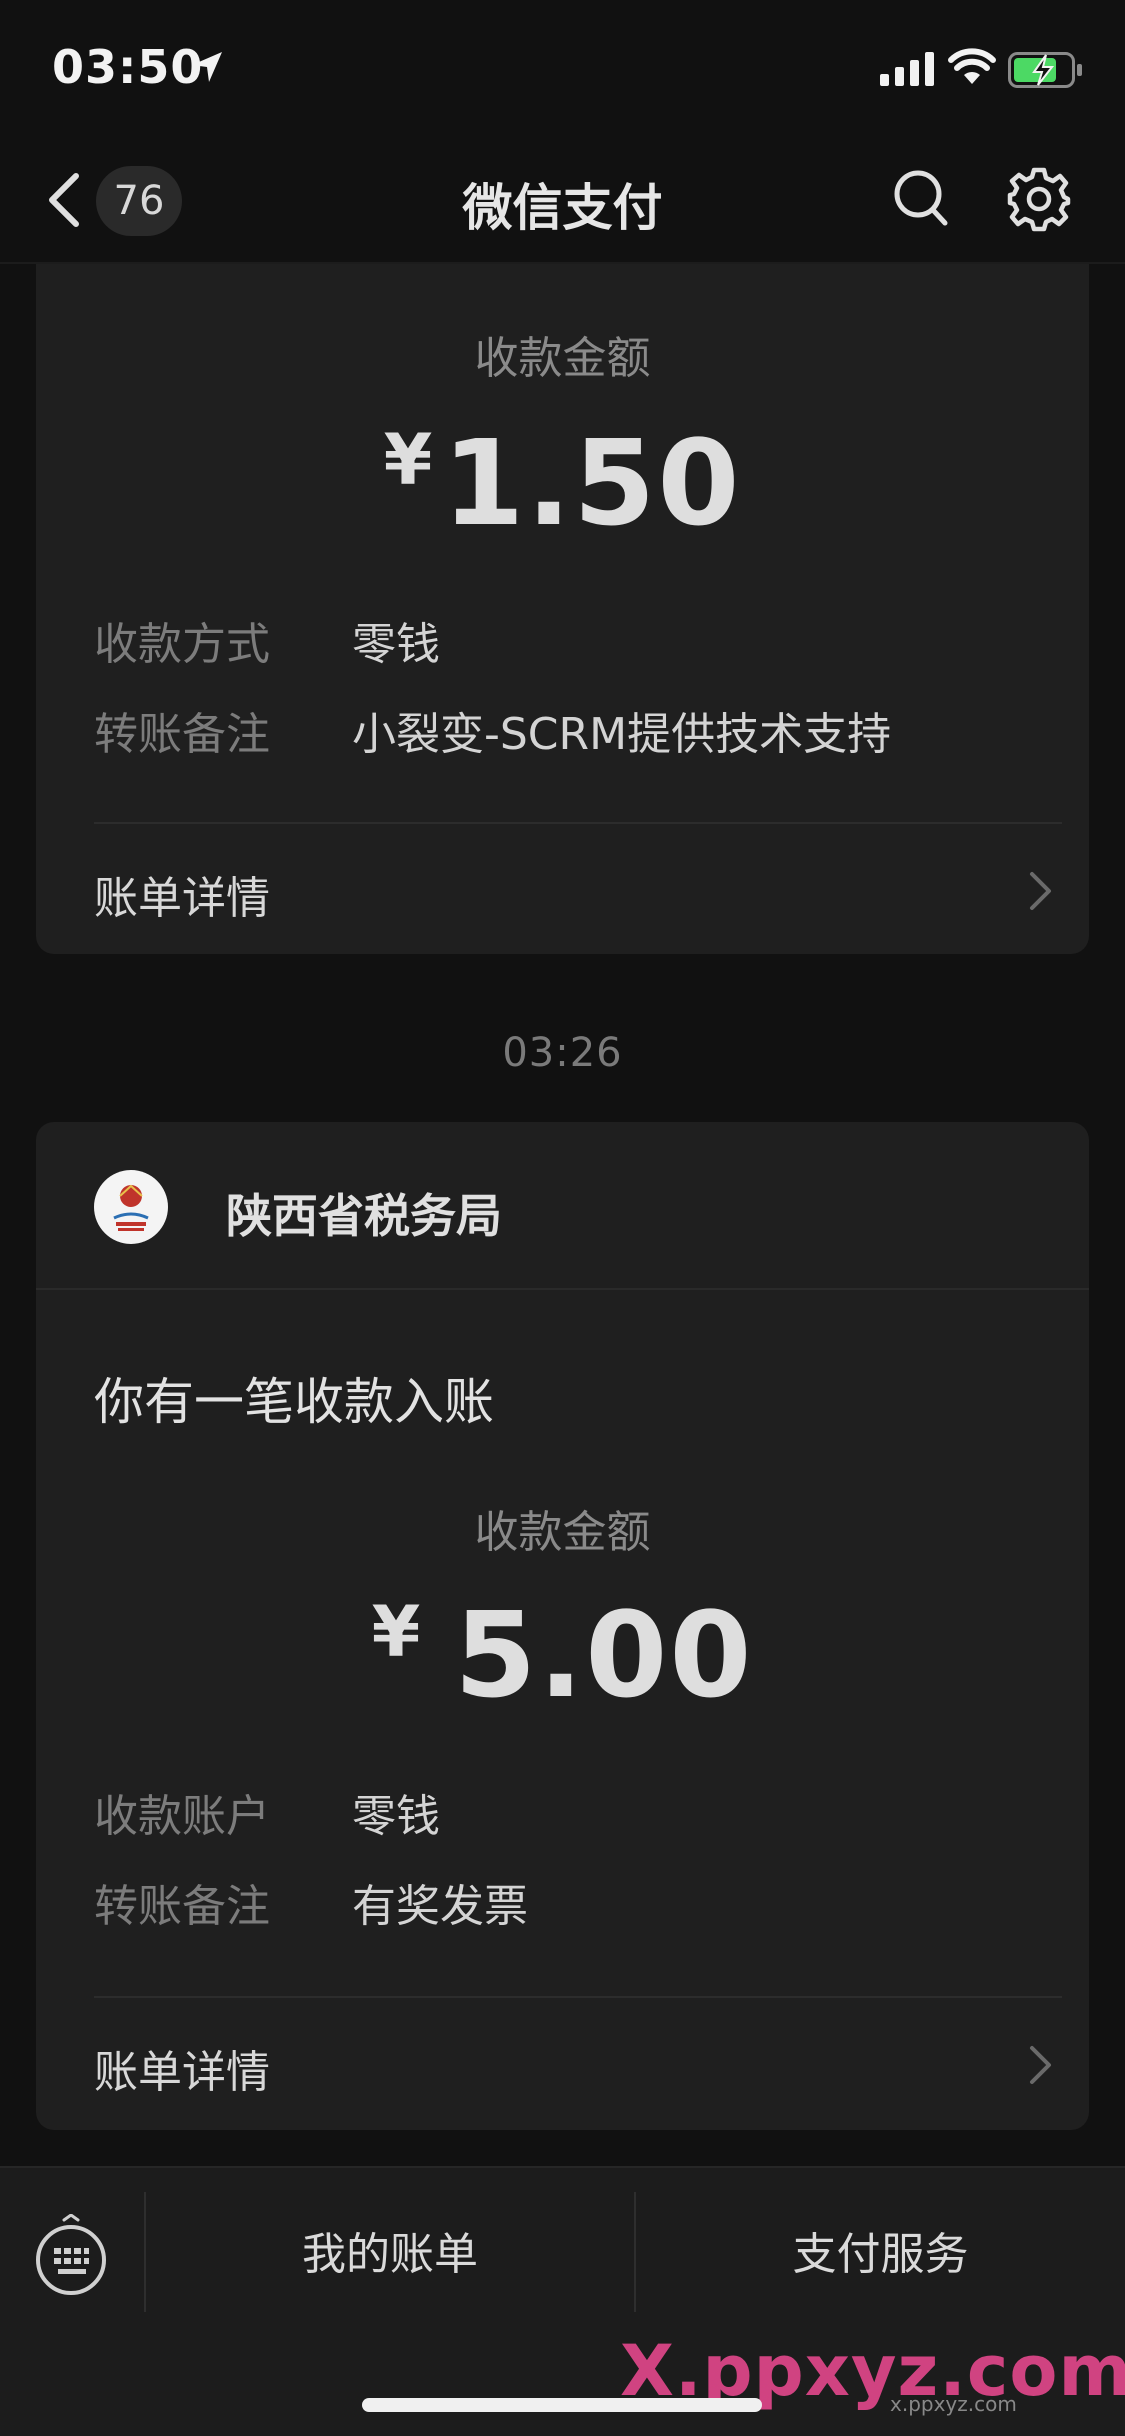  I want to click on nav-bar: 76 微信支付, so click(562, 202).